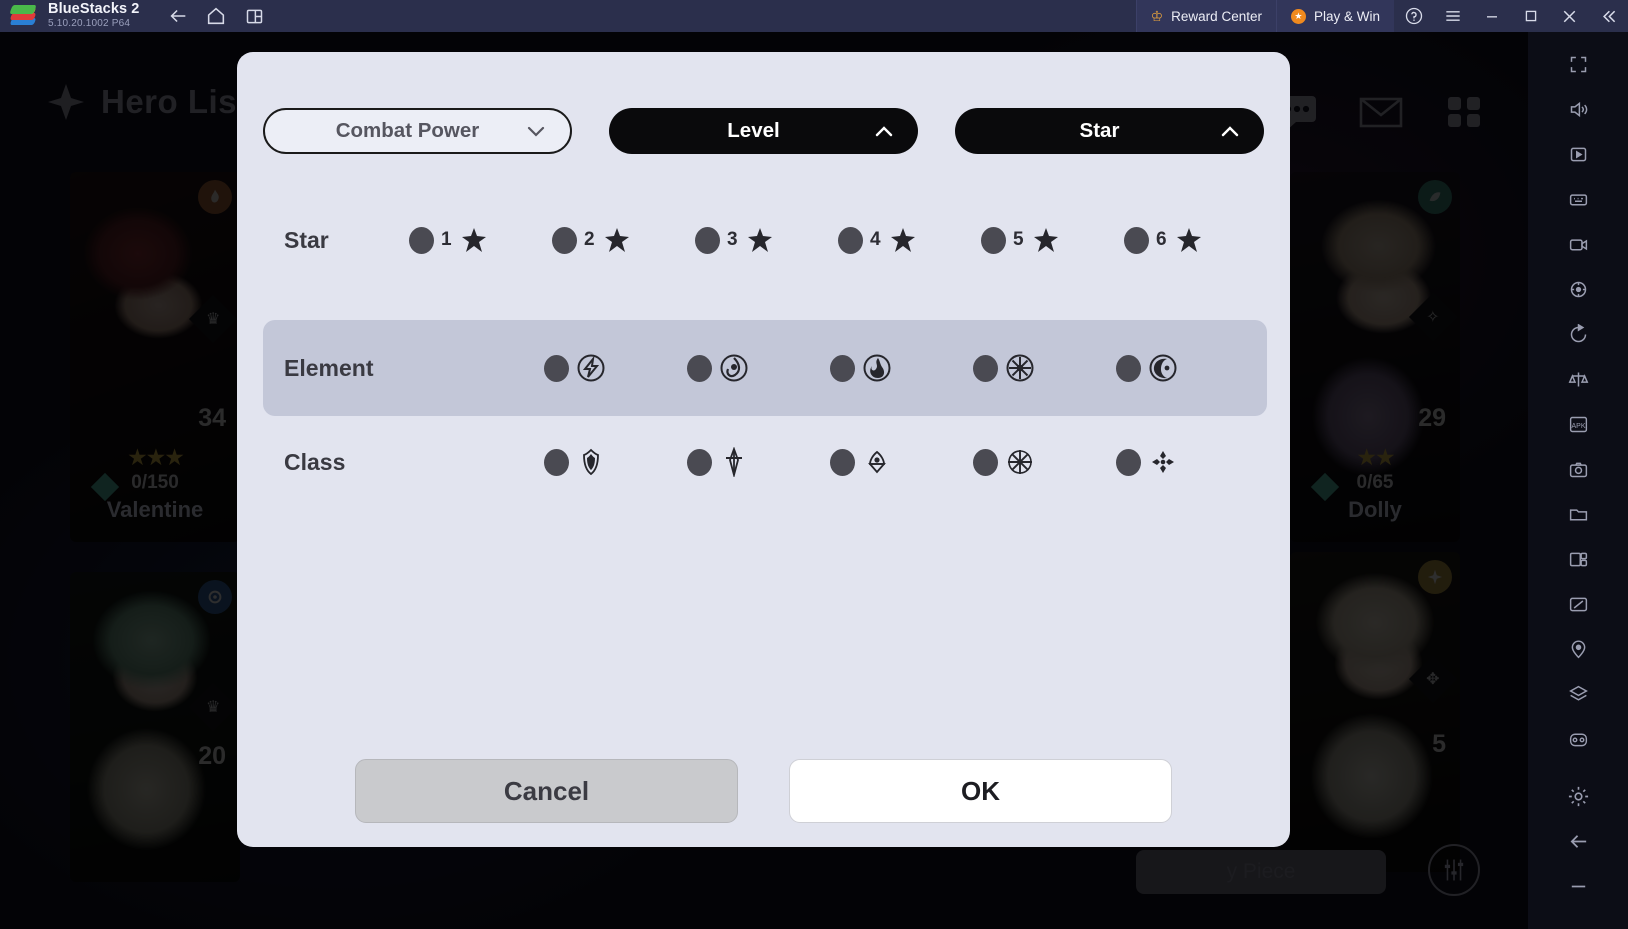 Image resolution: width=1628 pixels, height=929 pixels. Describe the element at coordinates (615, 368) in the screenshot. I see `element-option-lightning` at that location.